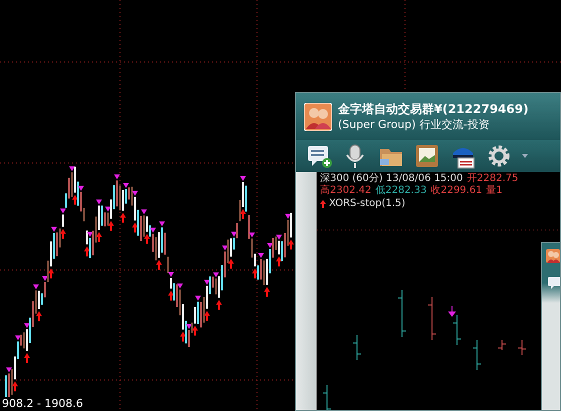  What do you see at coordinates (323, 204) in the screenshot?
I see `arrow-up-icon` at bounding box center [323, 204].